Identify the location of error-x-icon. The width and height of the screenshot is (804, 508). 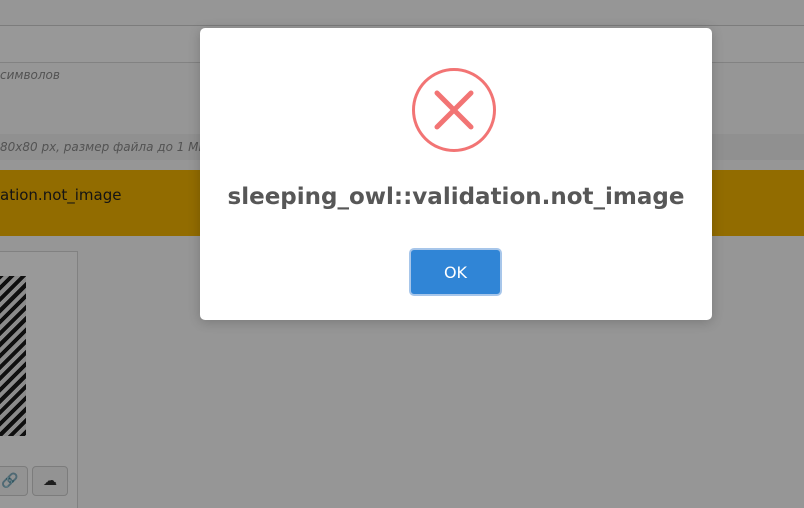
(454, 110).